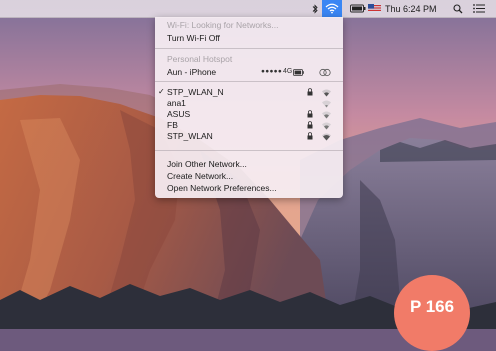 The image size is (496, 351). I want to click on page-number-badge: P 166, so click(432, 313).